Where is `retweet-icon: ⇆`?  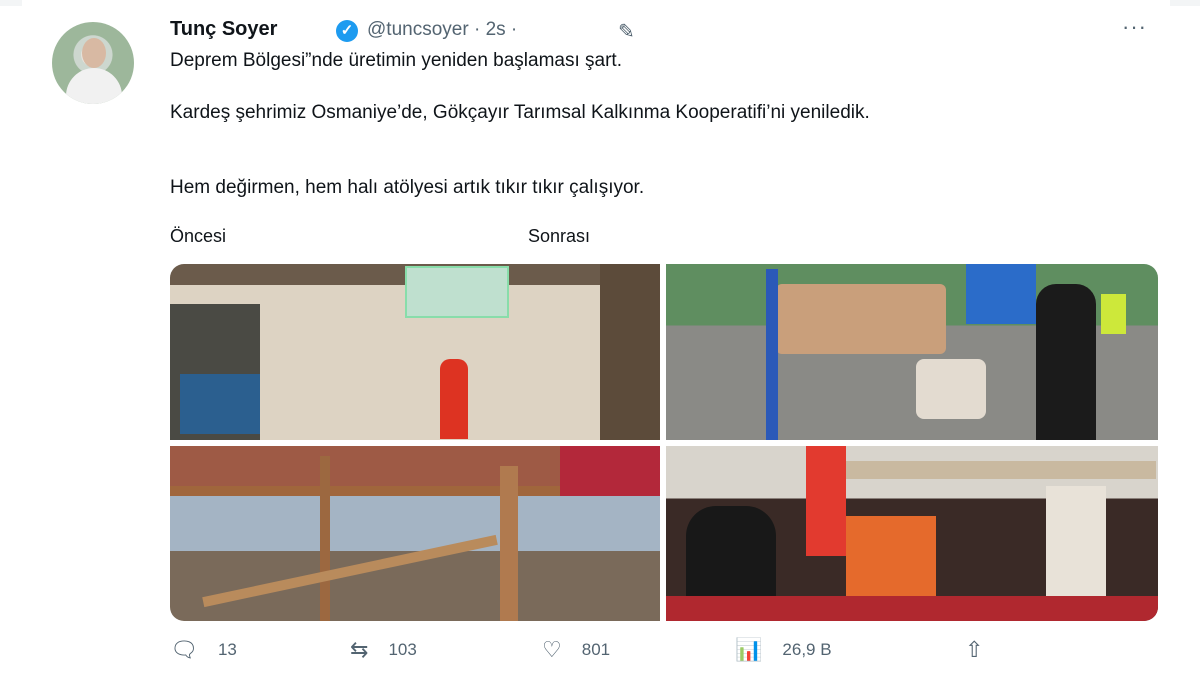 retweet-icon: ⇆ is located at coordinates (359, 649).